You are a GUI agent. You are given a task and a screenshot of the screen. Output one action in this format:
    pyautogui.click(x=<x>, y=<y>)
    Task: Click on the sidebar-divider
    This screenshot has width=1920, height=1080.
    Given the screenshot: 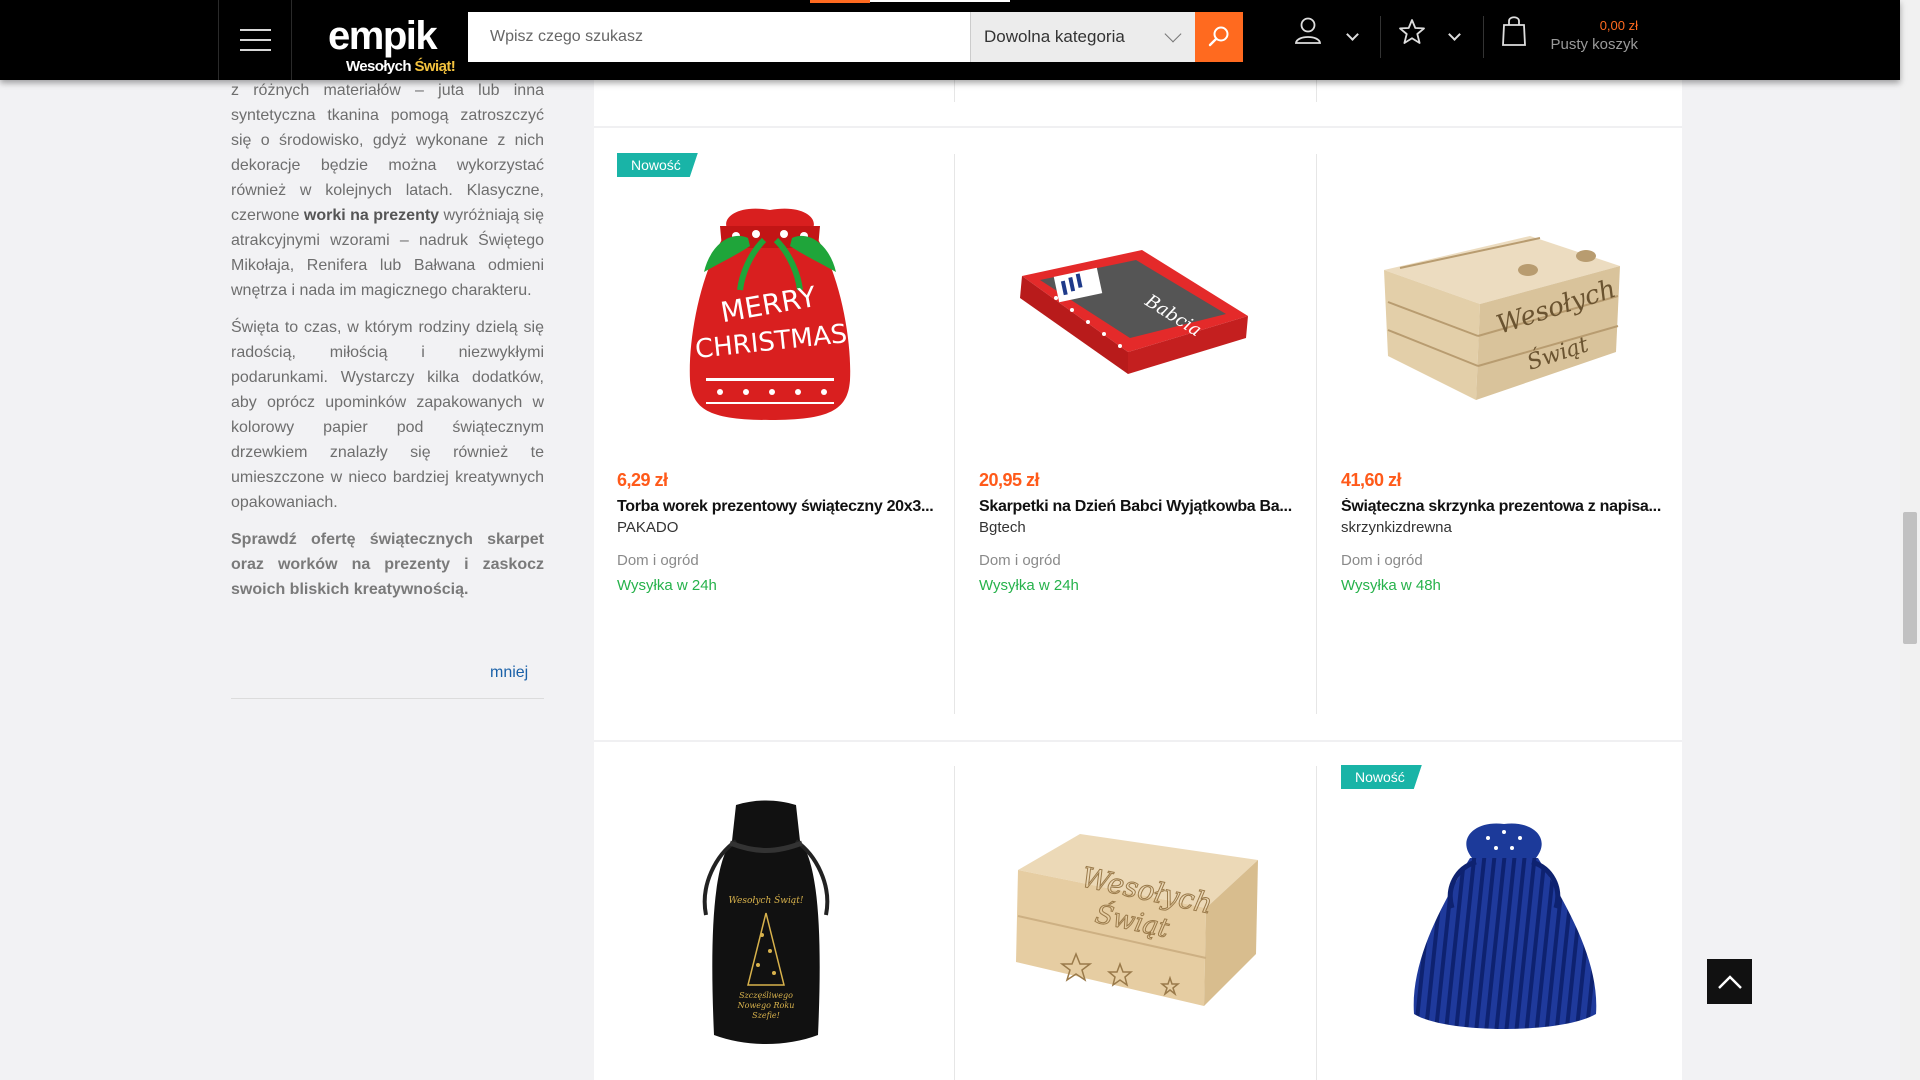 What is the action you would take?
    pyautogui.click(x=387, y=698)
    